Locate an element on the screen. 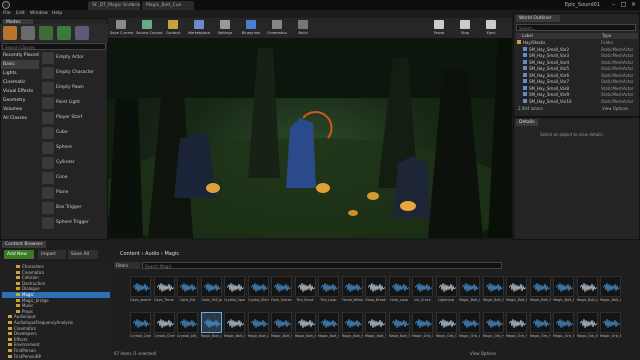 Image resolution: width=640 pixels, height=360 pixels. place-actor-item: Empty Pawn is located at coordinates (72, 88).